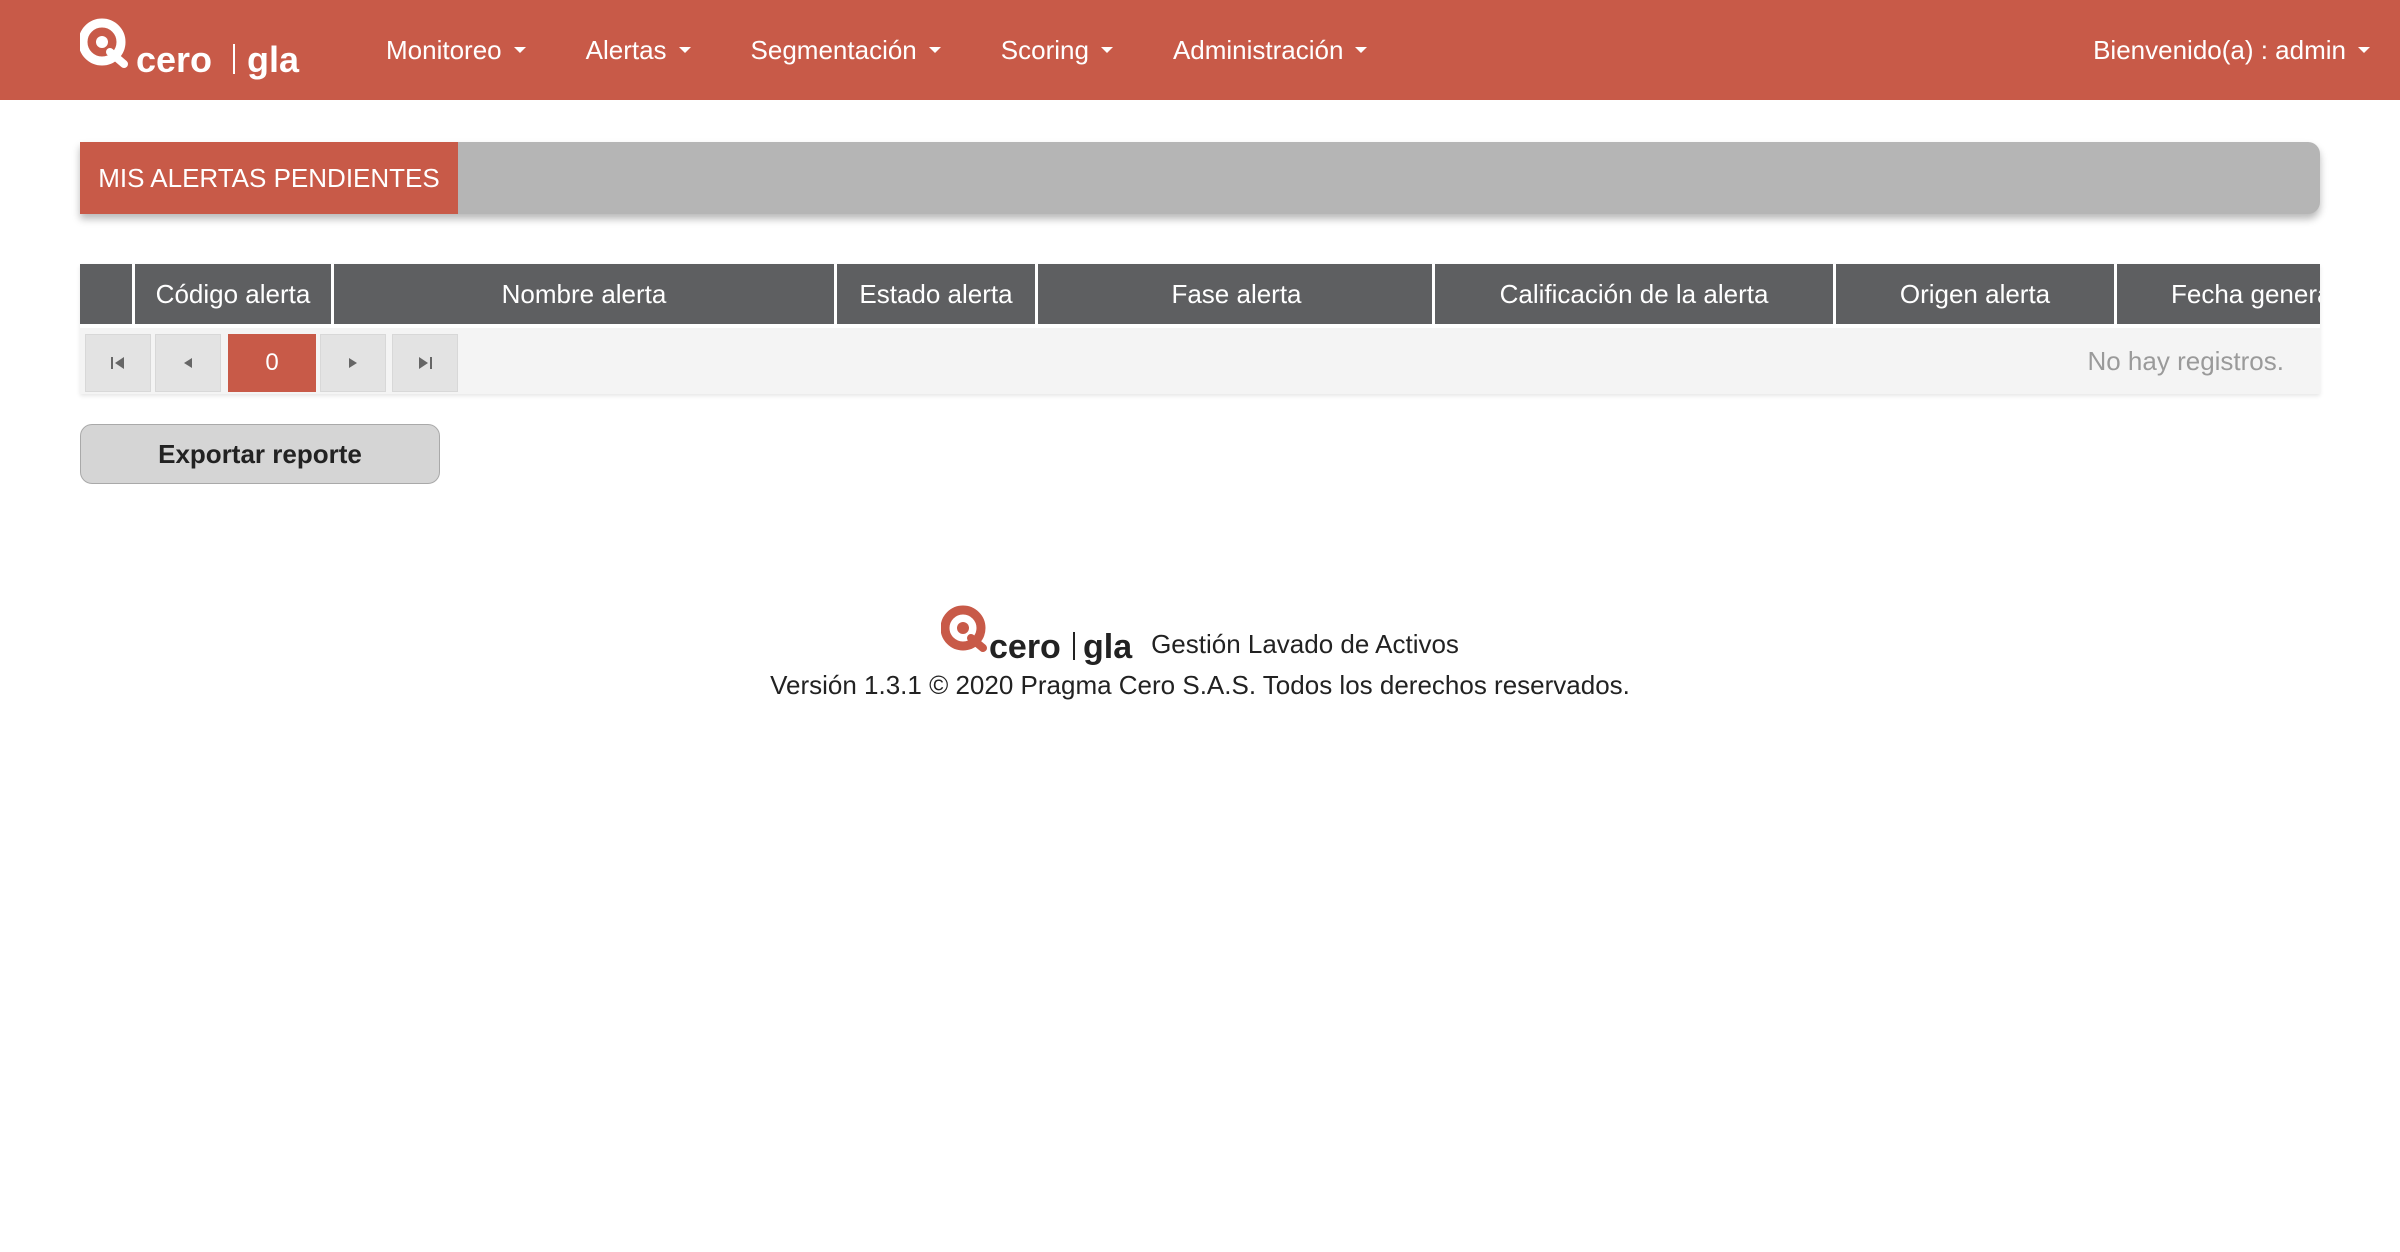 The height and width of the screenshot is (1252, 2400). What do you see at coordinates (2217, 294) in the screenshot?
I see `column-header-fecha: Fecha genera` at bounding box center [2217, 294].